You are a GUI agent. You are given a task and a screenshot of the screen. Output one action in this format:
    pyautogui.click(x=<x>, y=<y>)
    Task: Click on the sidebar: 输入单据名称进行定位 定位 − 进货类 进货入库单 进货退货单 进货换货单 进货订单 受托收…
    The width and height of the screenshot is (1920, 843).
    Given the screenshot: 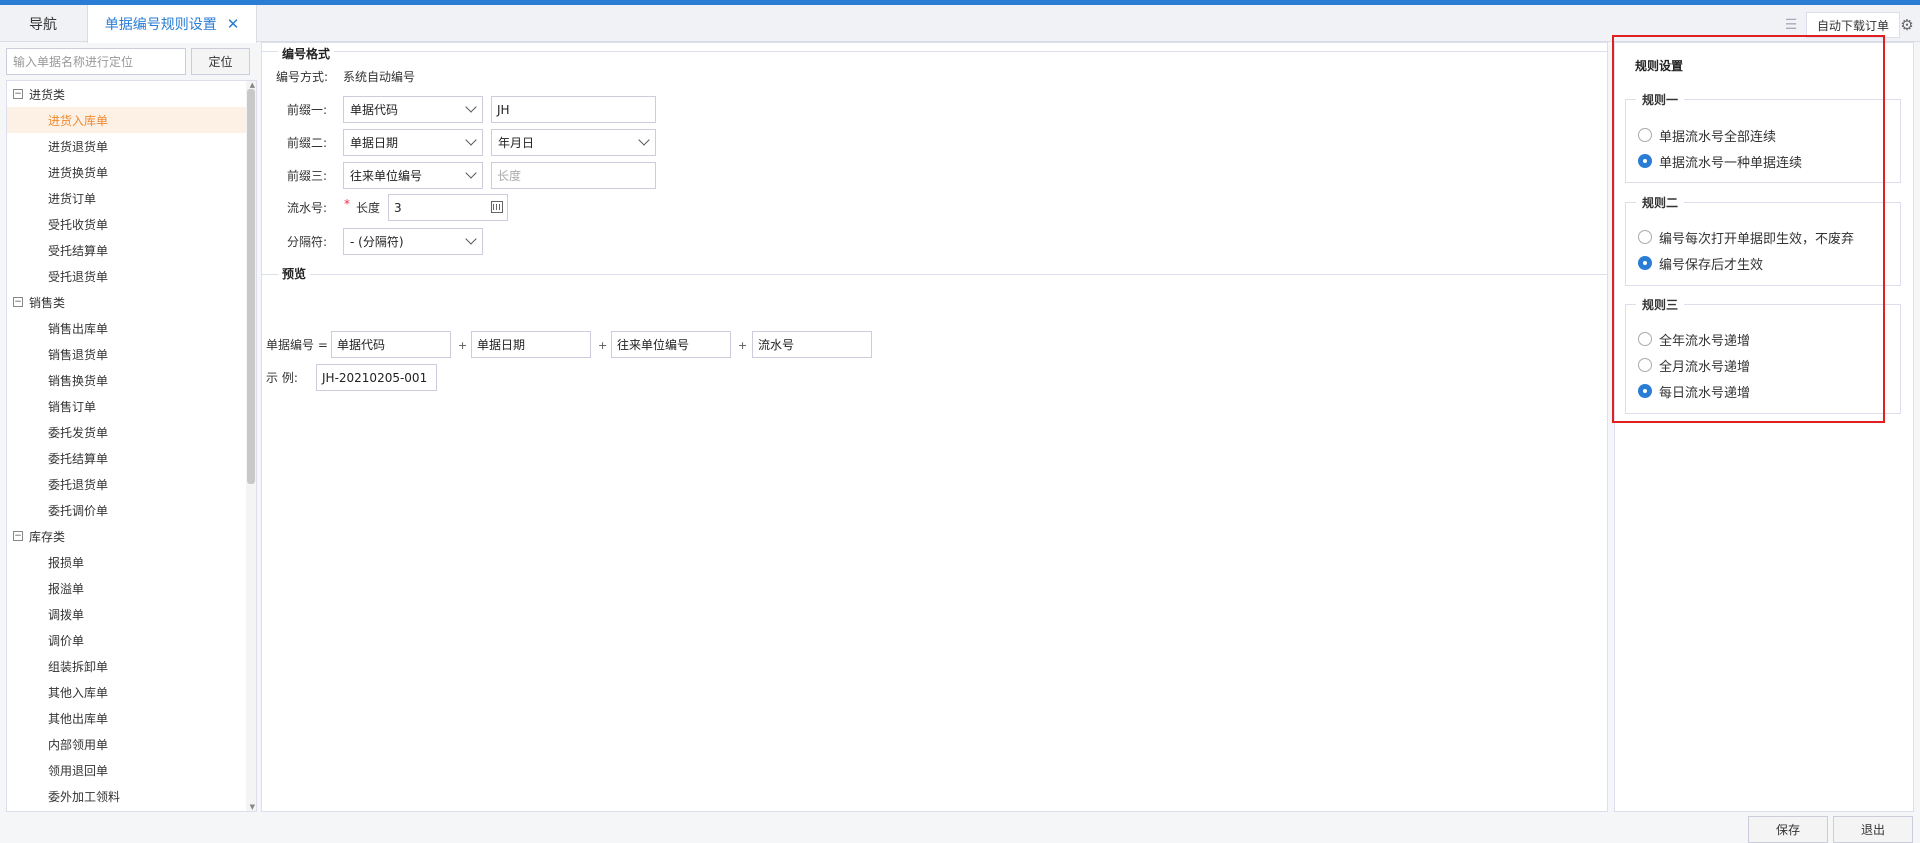 What is the action you would take?
    pyautogui.click(x=130, y=427)
    